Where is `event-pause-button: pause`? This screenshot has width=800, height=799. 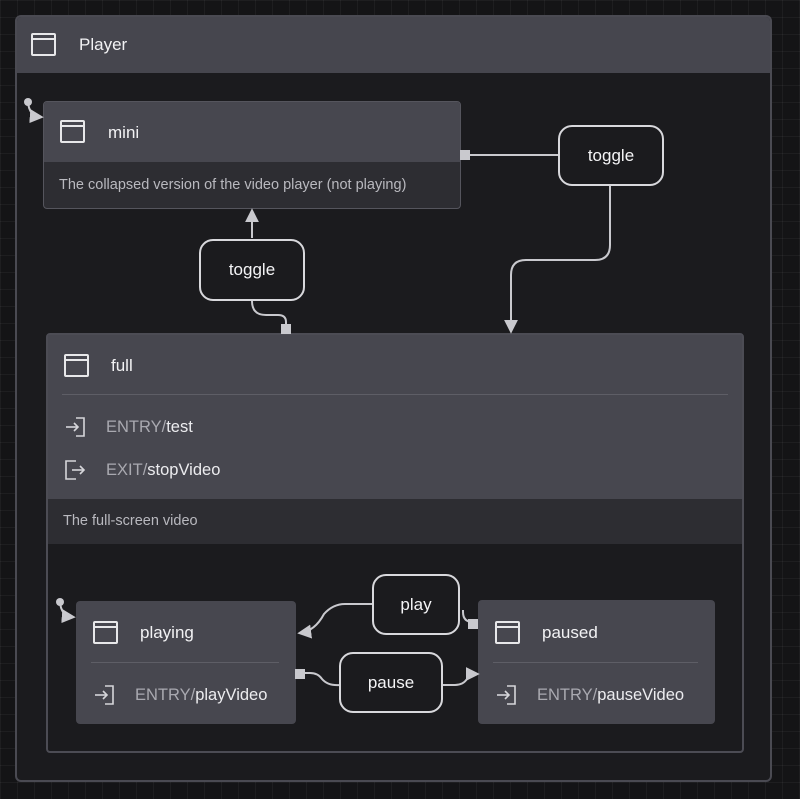
event-pause-button: pause is located at coordinates (391, 682).